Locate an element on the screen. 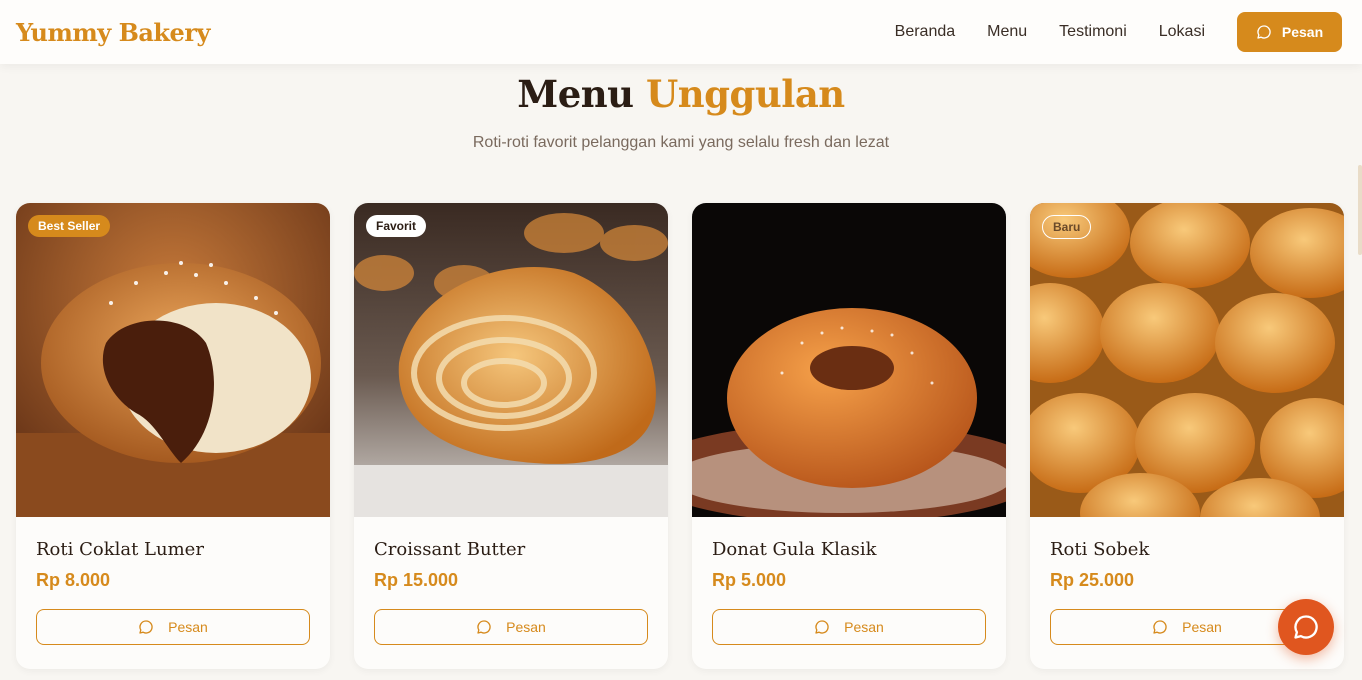 This screenshot has height=680, width=1362. section-title: Menu Unggulan is located at coordinates (681, 94).